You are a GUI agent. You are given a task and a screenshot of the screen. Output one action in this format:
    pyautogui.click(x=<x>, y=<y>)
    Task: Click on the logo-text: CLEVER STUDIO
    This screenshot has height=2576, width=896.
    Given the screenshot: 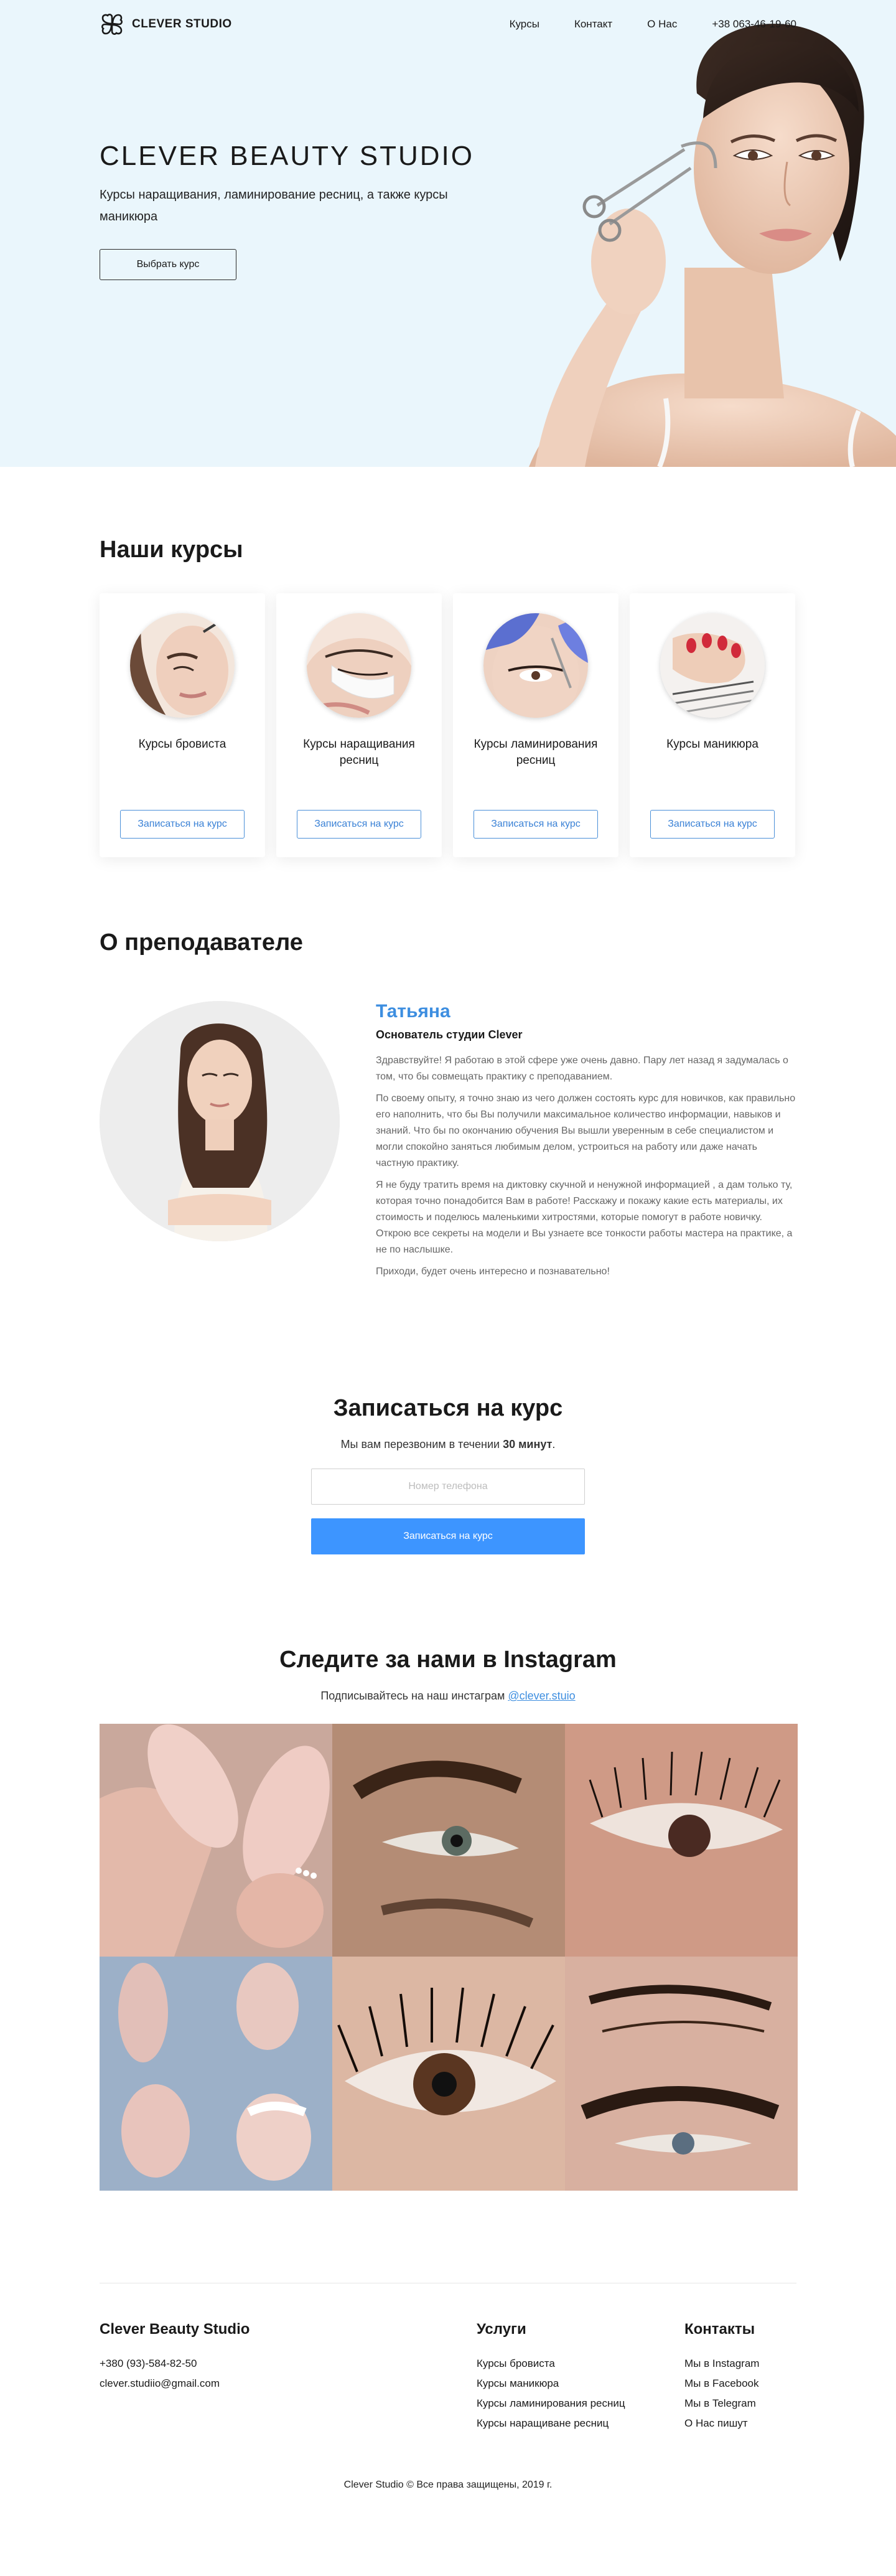 What is the action you would take?
    pyautogui.click(x=182, y=24)
    